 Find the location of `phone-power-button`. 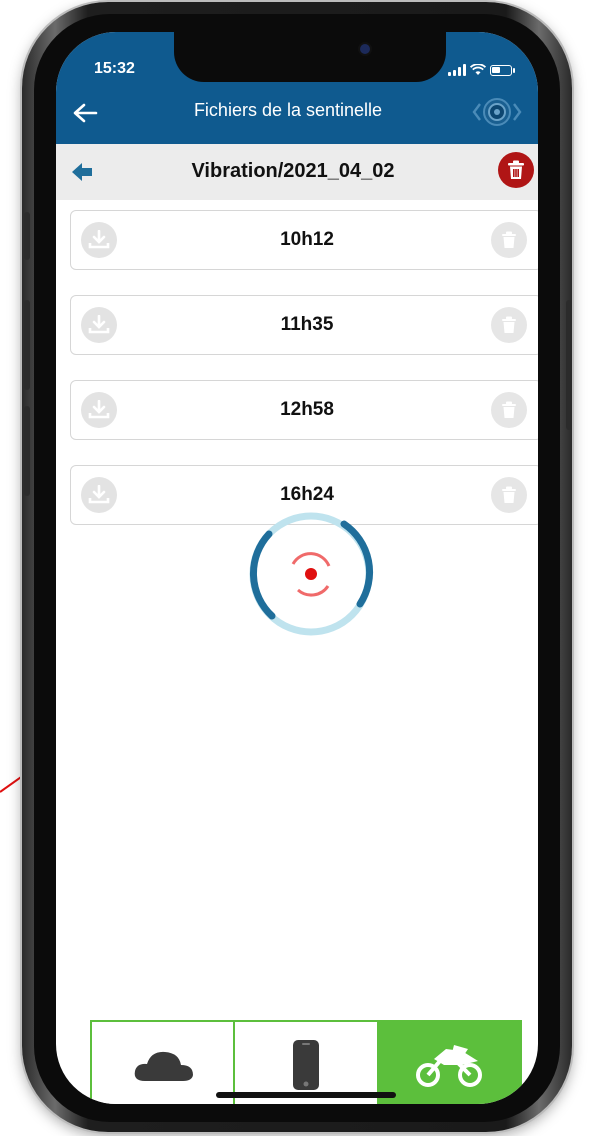

phone-power-button is located at coordinates (569, 365).